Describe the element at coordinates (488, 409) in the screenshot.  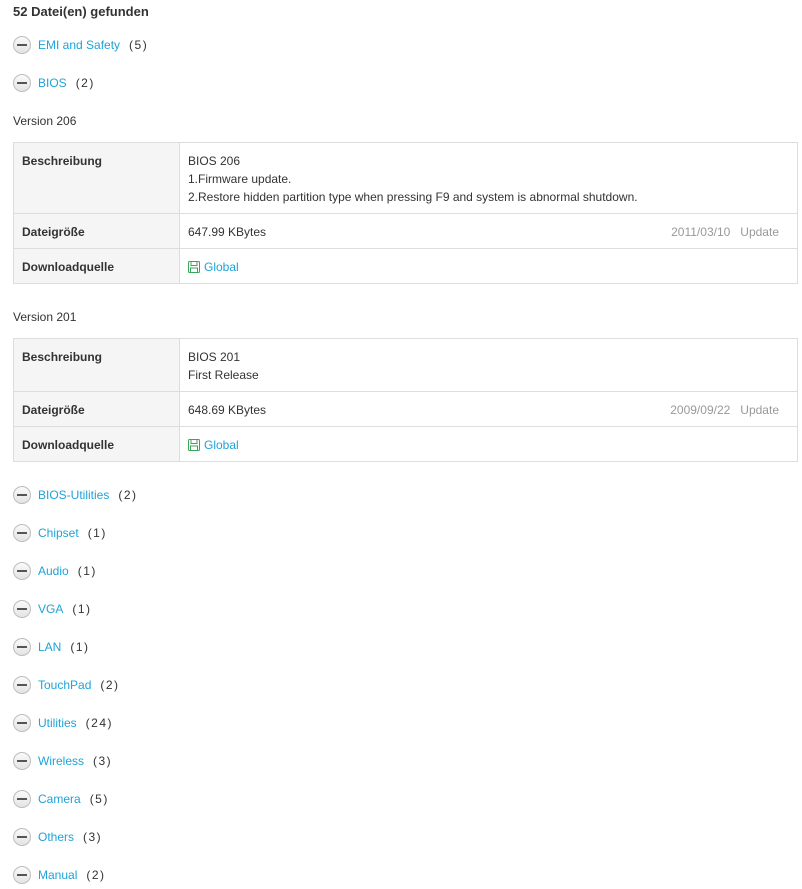
I see `filesize-value: 648.69 KBytes 2009/09/22 Update` at that location.